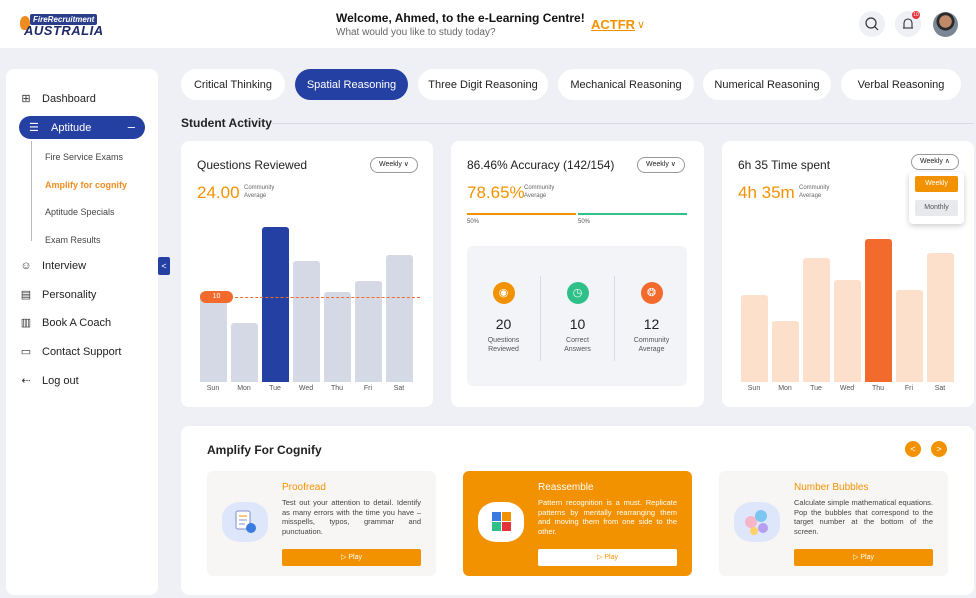 The height and width of the screenshot is (598, 976). Describe the element at coordinates (831, 487) in the screenshot. I see `game-title: Number Bubbles` at that location.